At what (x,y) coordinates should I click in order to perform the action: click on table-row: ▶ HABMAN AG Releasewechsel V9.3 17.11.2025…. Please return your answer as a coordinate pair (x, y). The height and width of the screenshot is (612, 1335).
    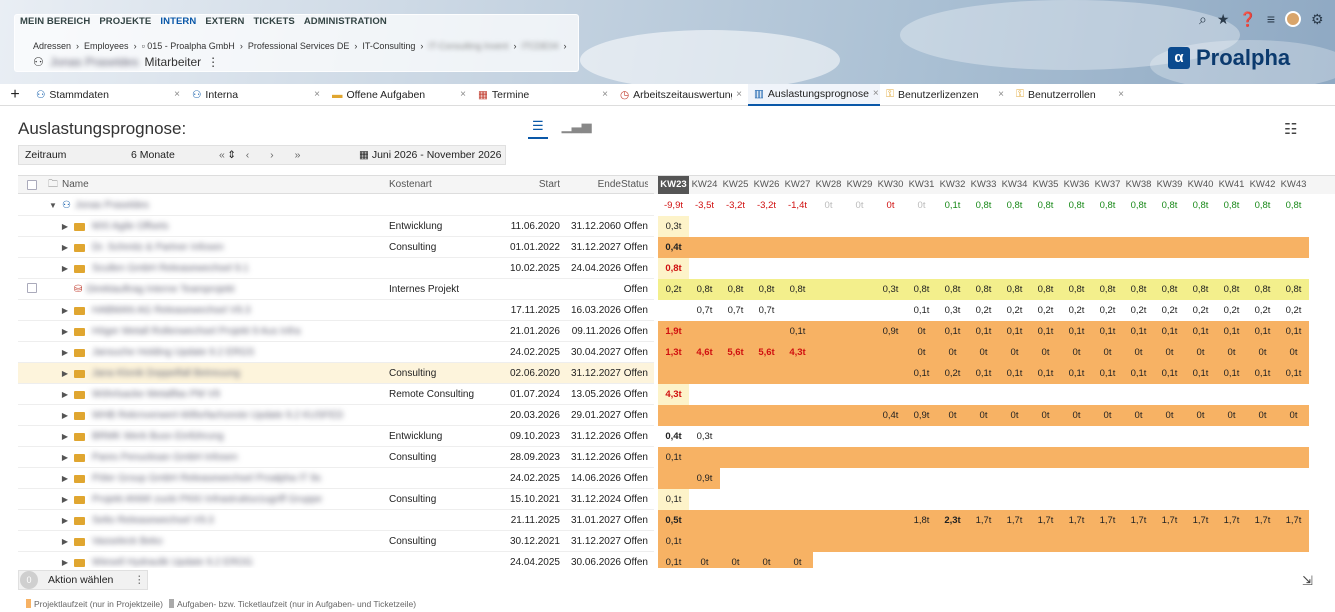
    Looking at the image, I should click on (676, 310).